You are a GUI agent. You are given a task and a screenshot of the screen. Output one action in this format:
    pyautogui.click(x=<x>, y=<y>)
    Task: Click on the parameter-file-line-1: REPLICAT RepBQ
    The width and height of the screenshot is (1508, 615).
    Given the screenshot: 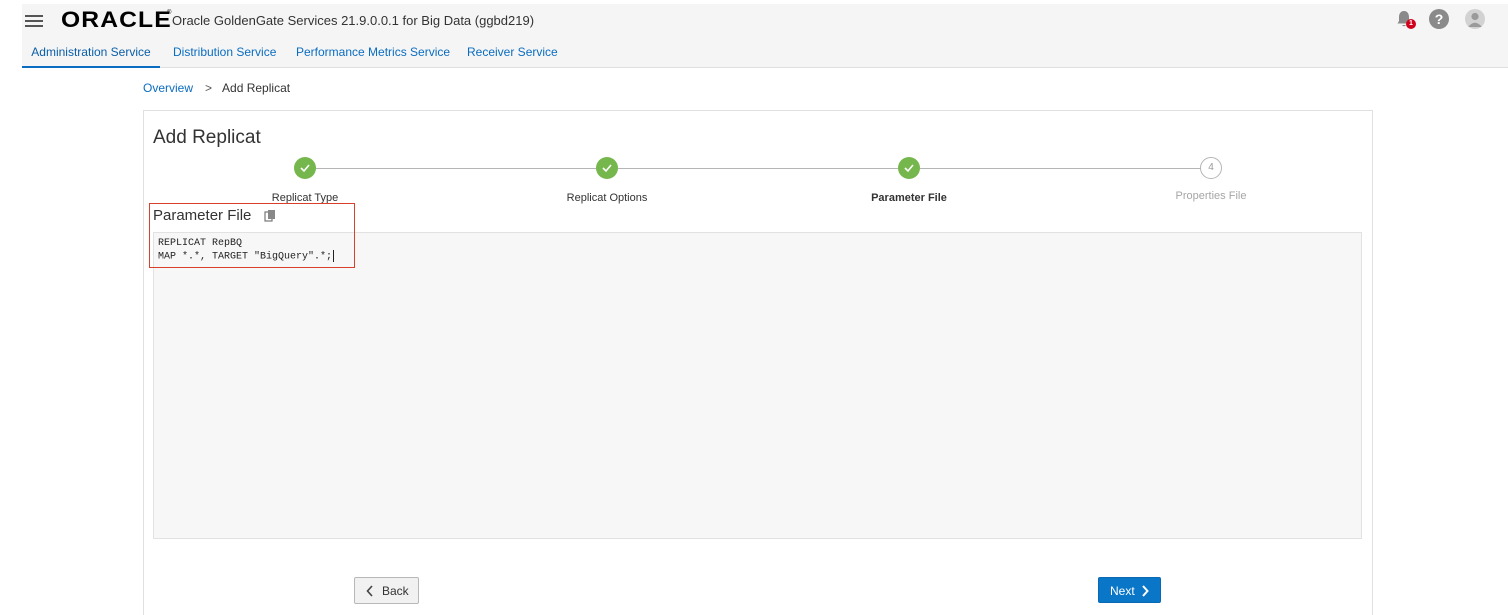 What is the action you would take?
    pyautogui.click(x=200, y=243)
    